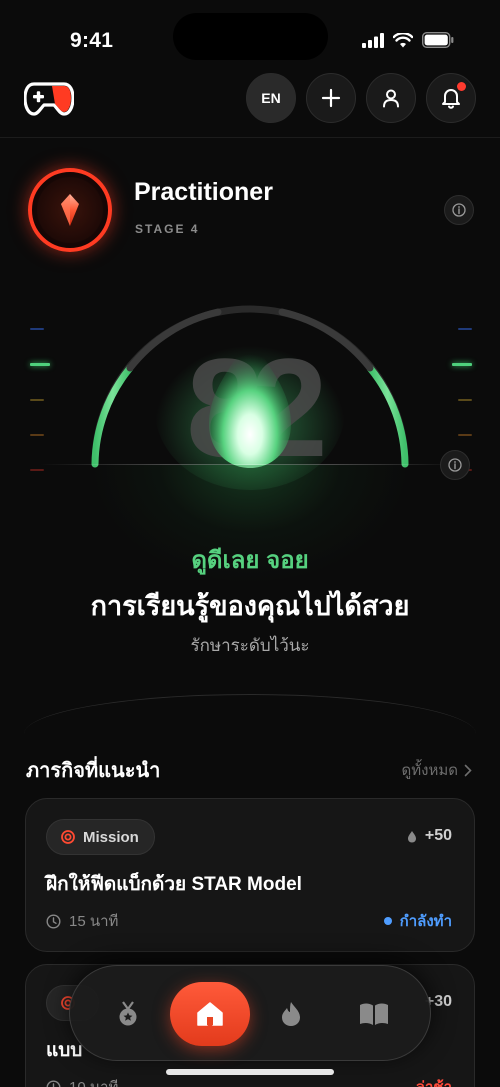  I want to click on stage-info-button, so click(459, 210).